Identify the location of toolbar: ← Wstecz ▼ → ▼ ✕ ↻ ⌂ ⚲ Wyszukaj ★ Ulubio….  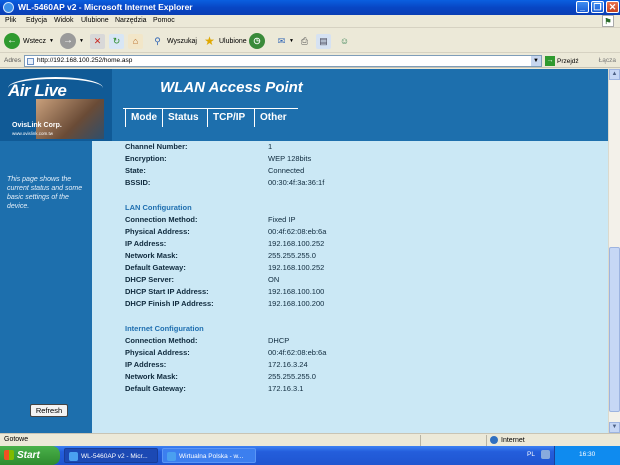
(310, 41).